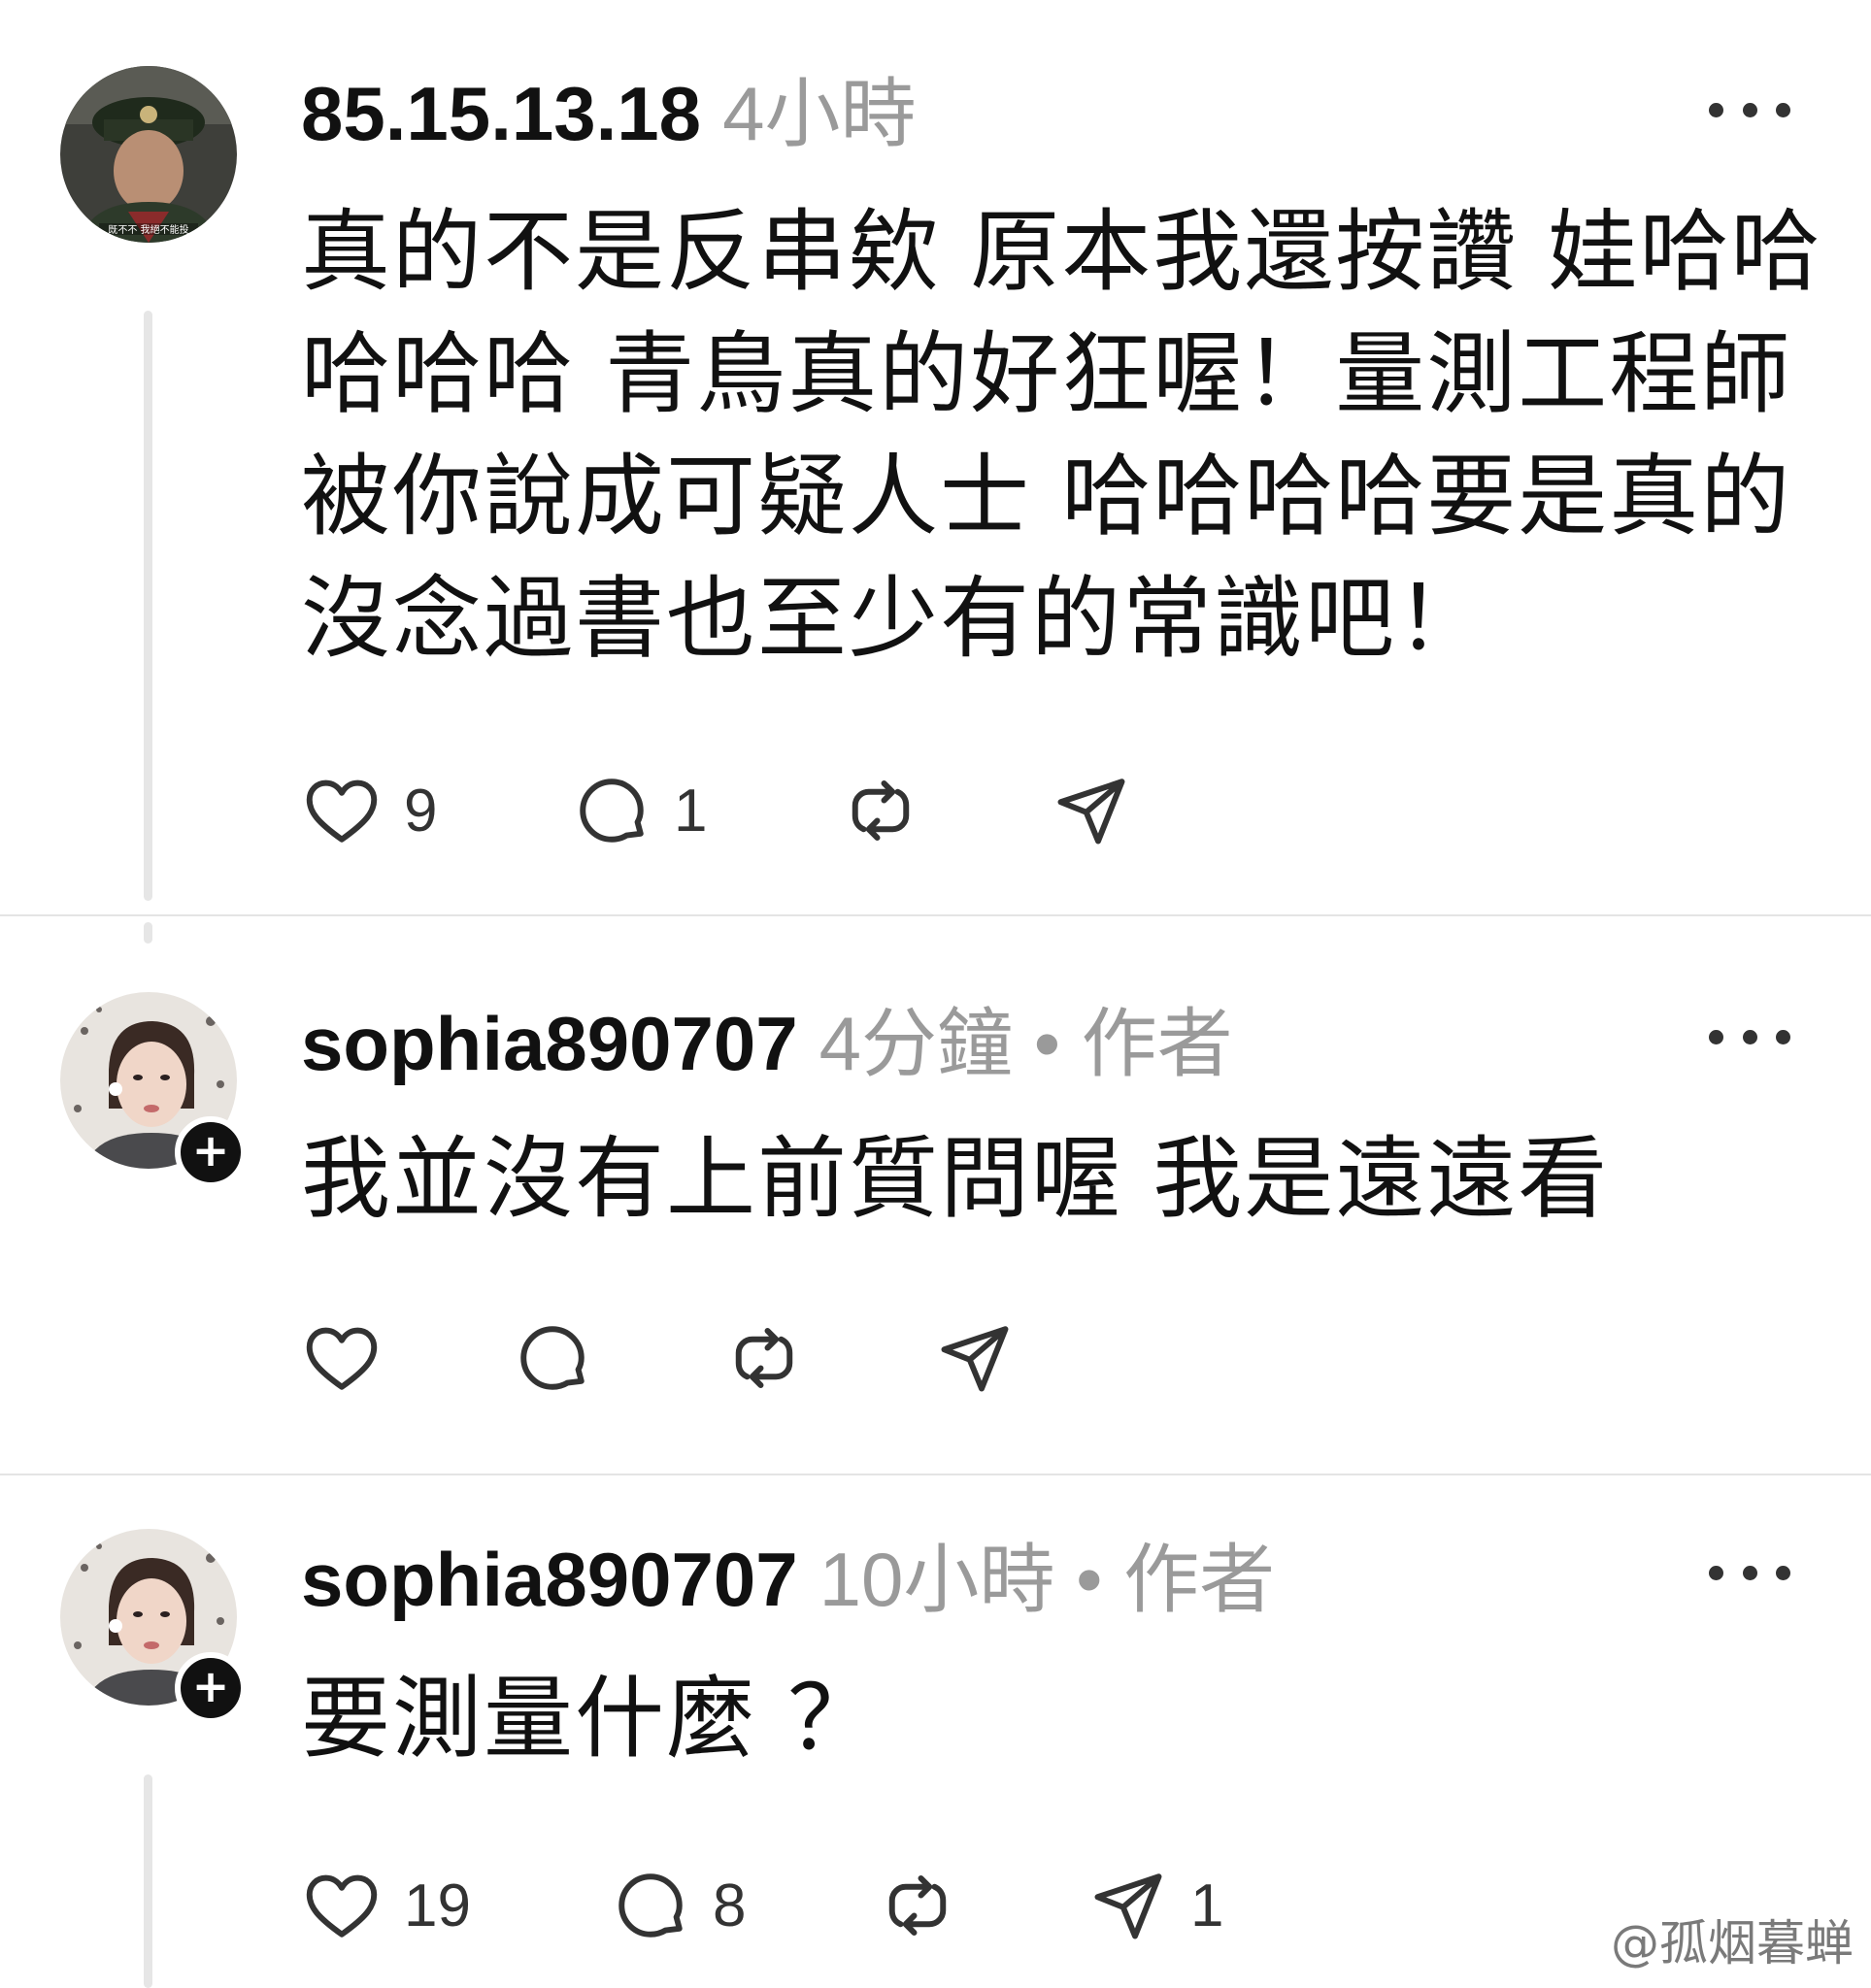 The width and height of the screenshot is (1871, 1988). I want to click on username: 85.15.13.18, so click(501, 114).